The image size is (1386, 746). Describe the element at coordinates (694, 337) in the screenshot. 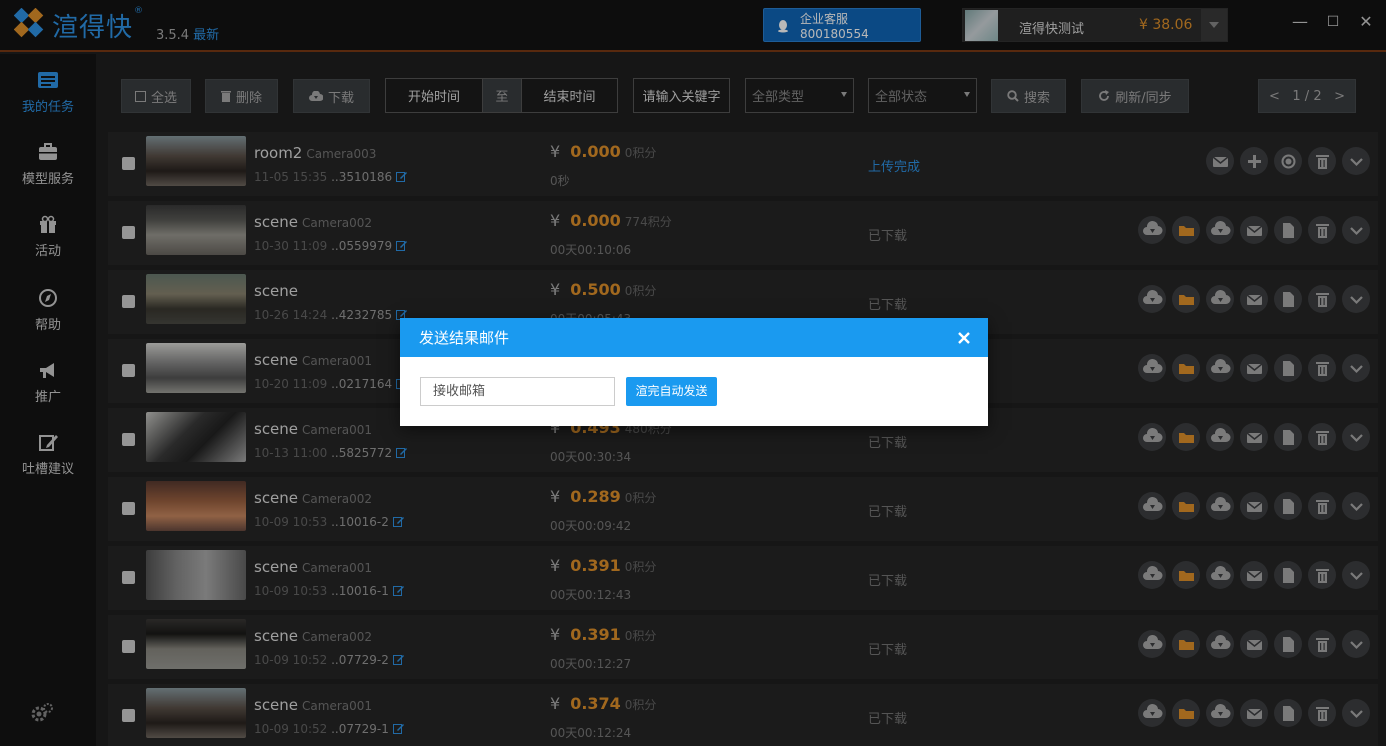

I see `dialog-header: 发送结果邮件` at that location.